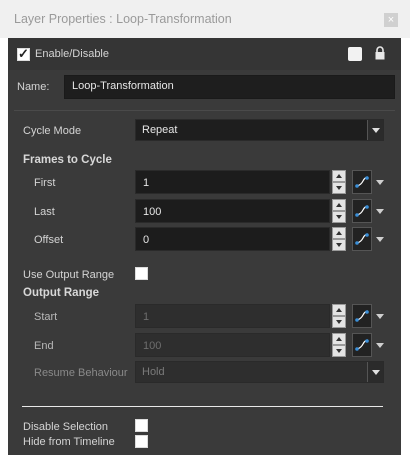  What do you see at coordinates (362, 239) in the screenshot?
I see `offset-function-curve-icon` at bounding box center [362, 239].